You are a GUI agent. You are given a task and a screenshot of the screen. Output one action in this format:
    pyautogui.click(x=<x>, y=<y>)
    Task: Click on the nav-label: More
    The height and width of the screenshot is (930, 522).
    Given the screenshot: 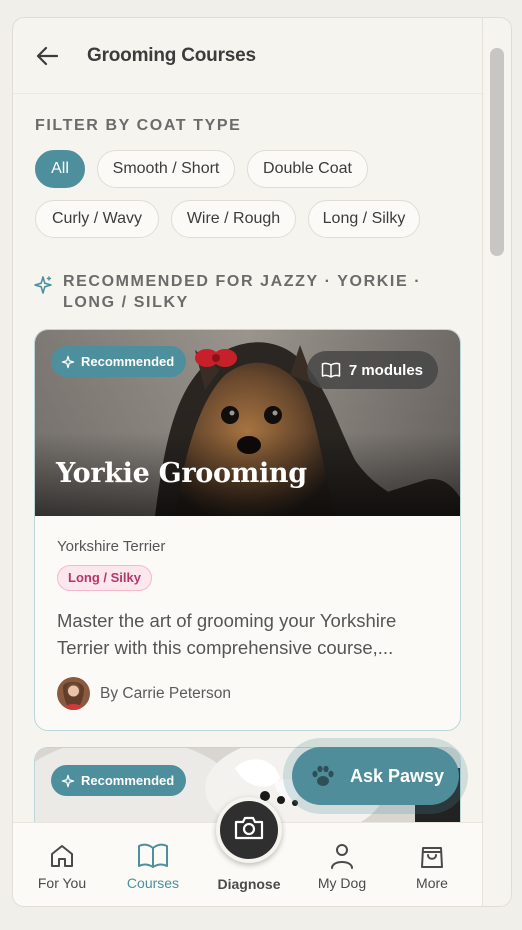 What is the action you would take?
    pyautogui.click(x=432, y=883)
    